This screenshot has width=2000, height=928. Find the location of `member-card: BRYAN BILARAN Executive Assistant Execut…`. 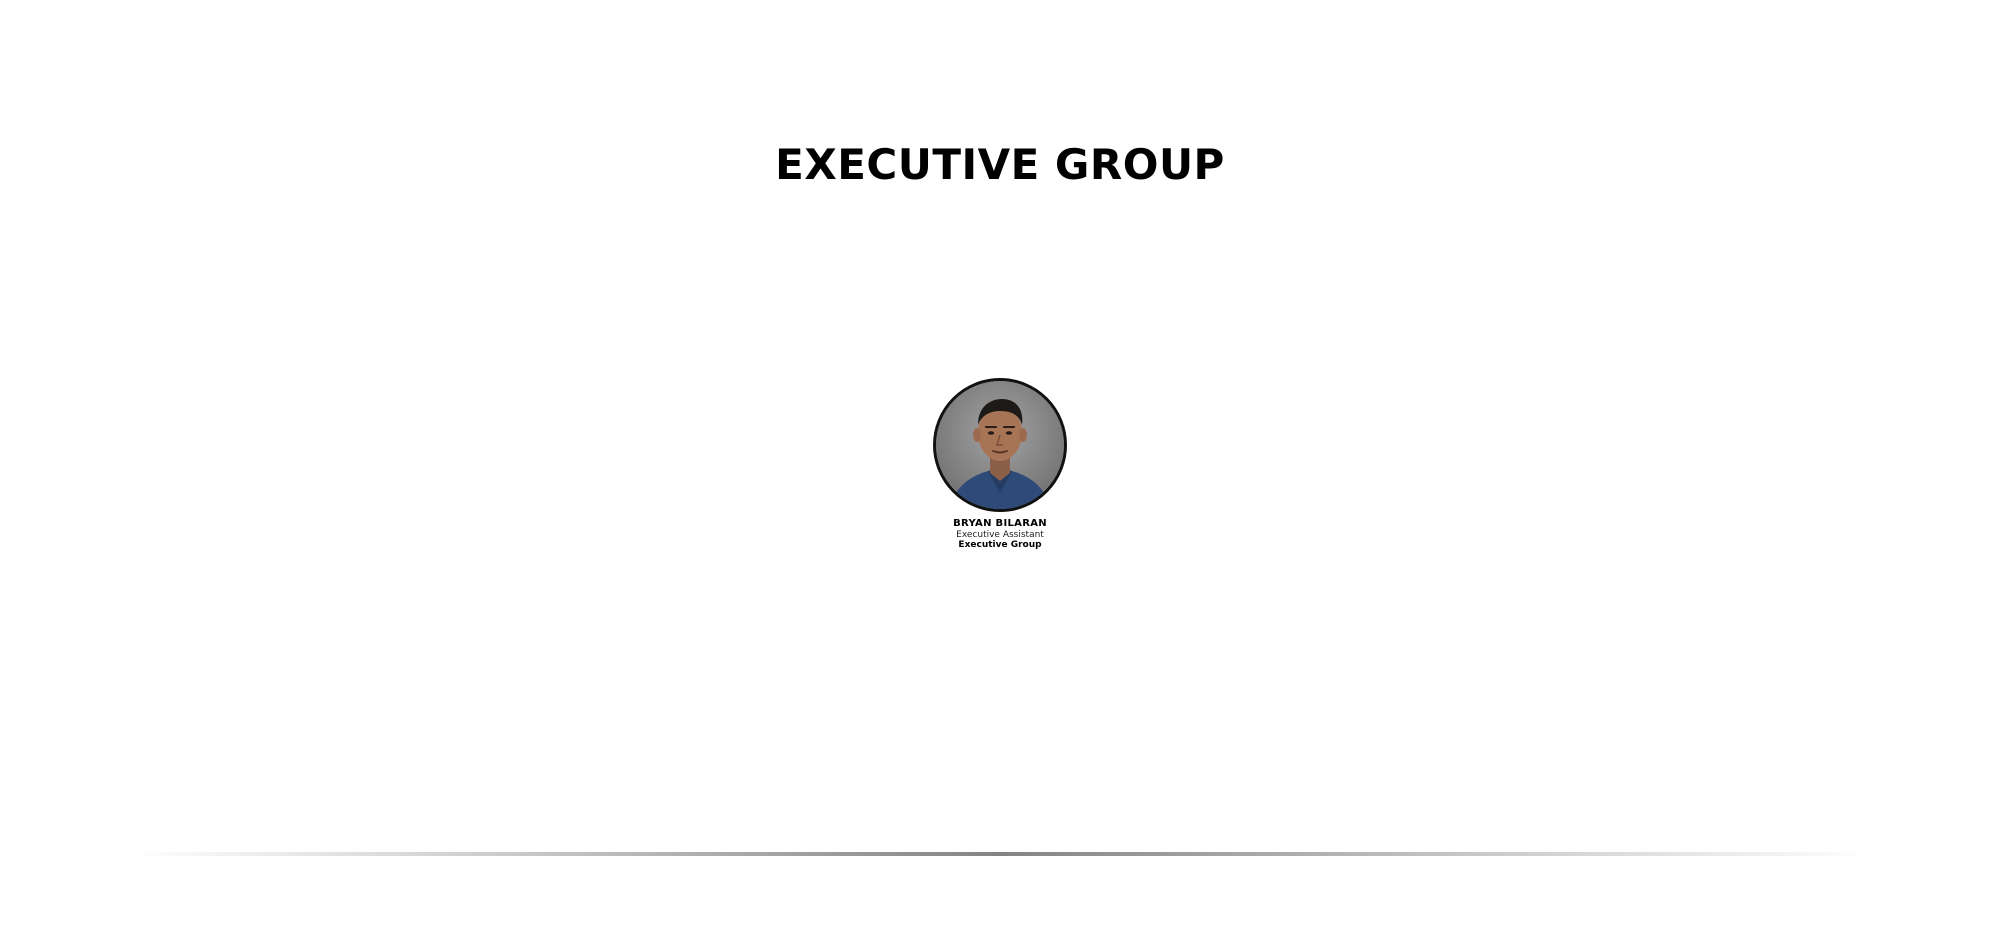

member-card: BRYAN BILARAN Executive Assistant Execut… is located at coordinates (1000, 464).